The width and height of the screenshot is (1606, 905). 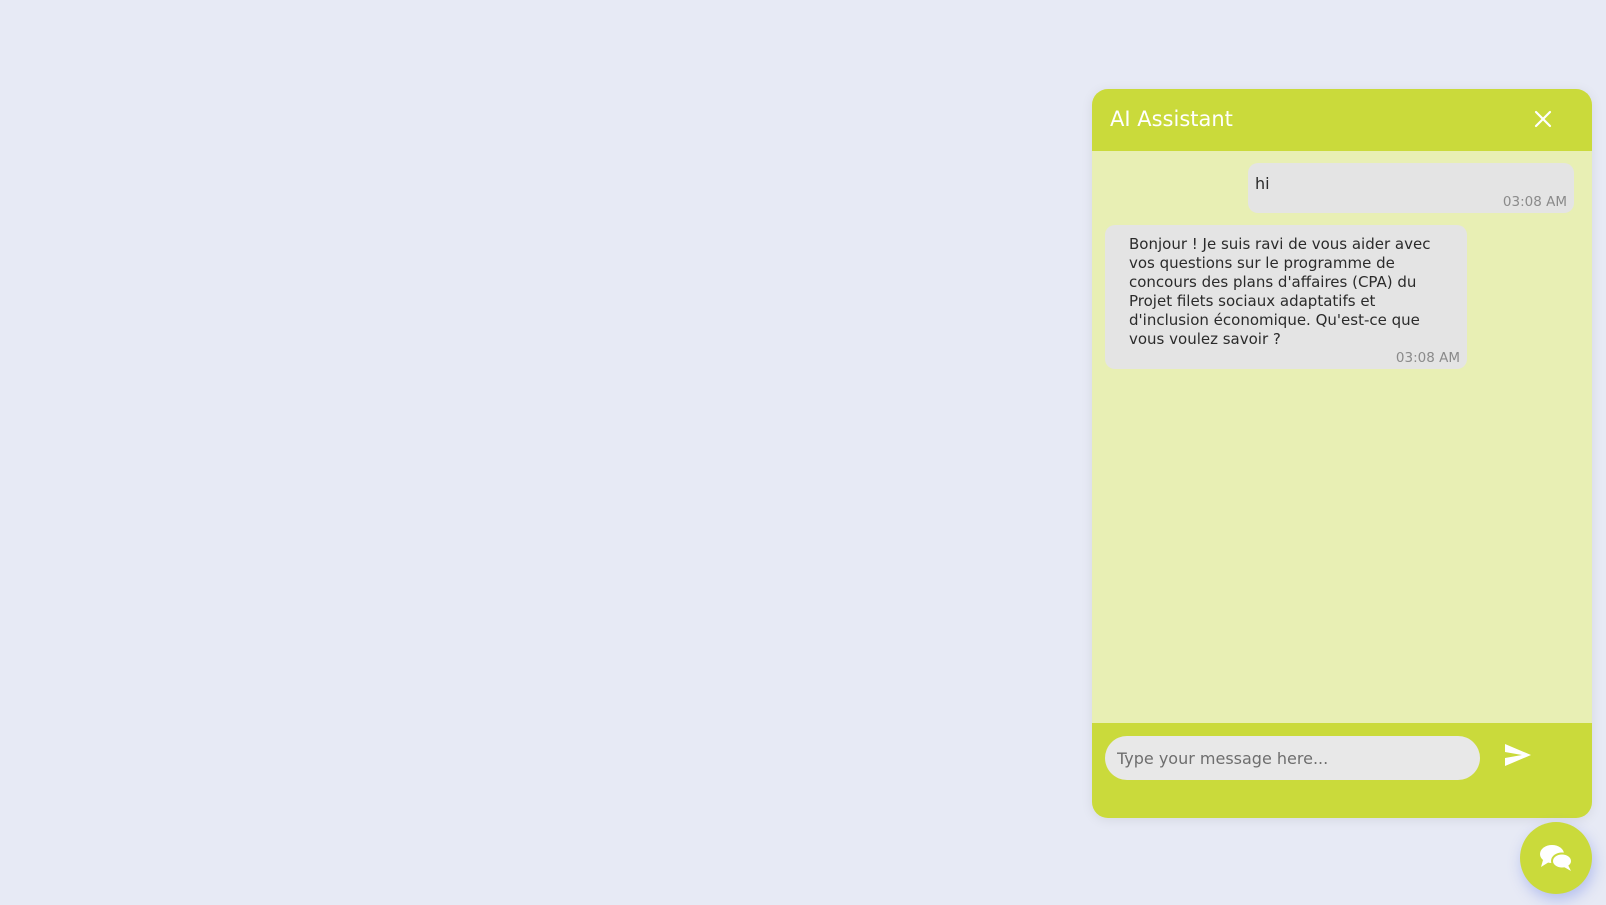 I want to click on composer, so click(x=1342, y=770).